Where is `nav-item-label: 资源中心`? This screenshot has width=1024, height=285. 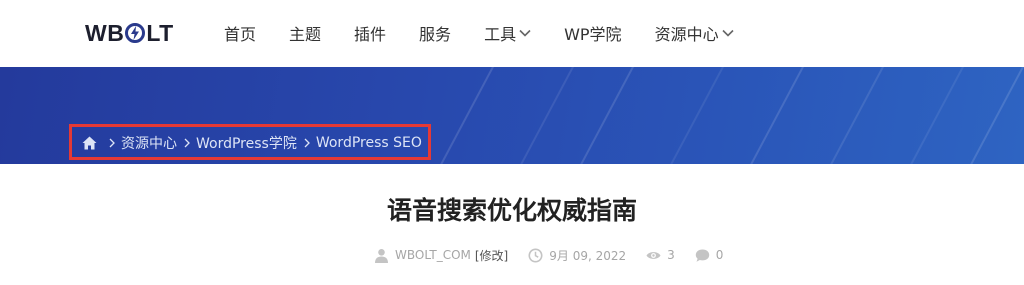 nav-item-label: 资源中心 is located at coordinates (686, 34).